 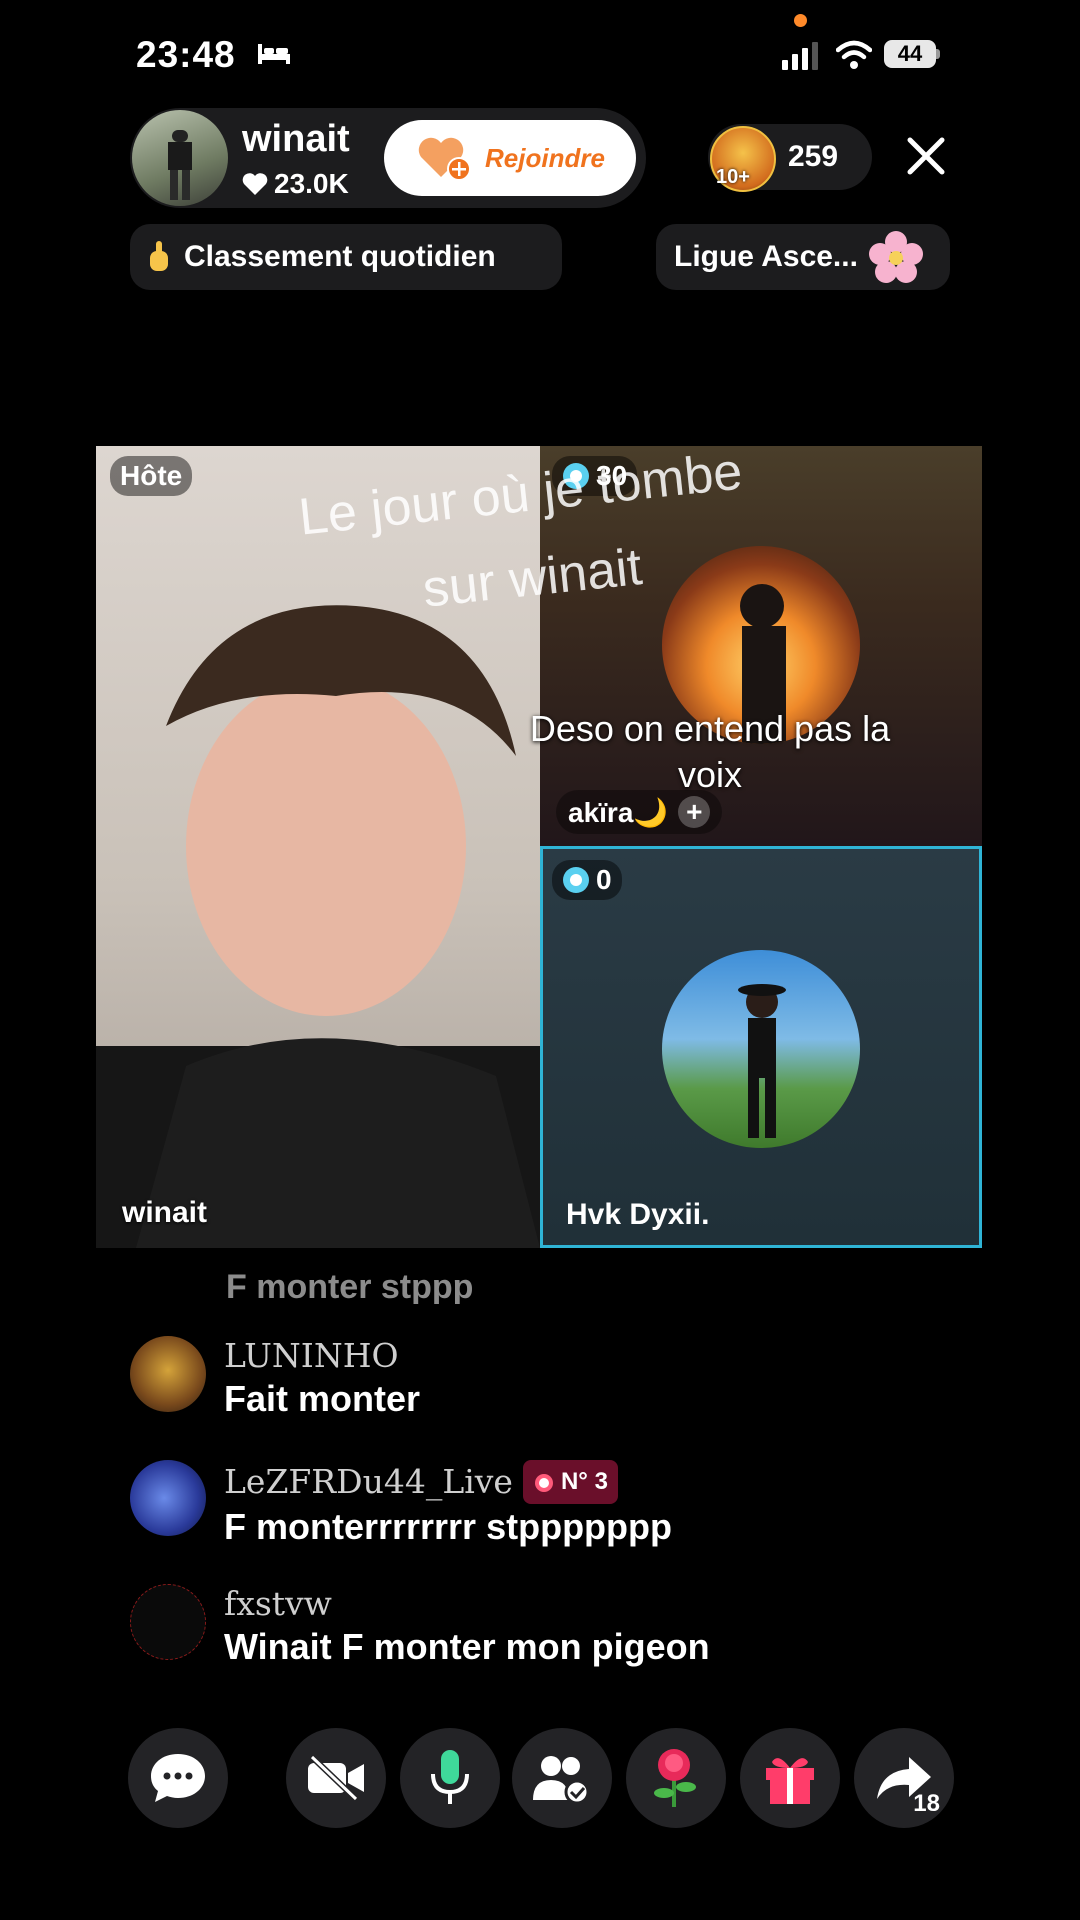 I want to click on chat-bubble-icon, so click(x=178, y=1778).